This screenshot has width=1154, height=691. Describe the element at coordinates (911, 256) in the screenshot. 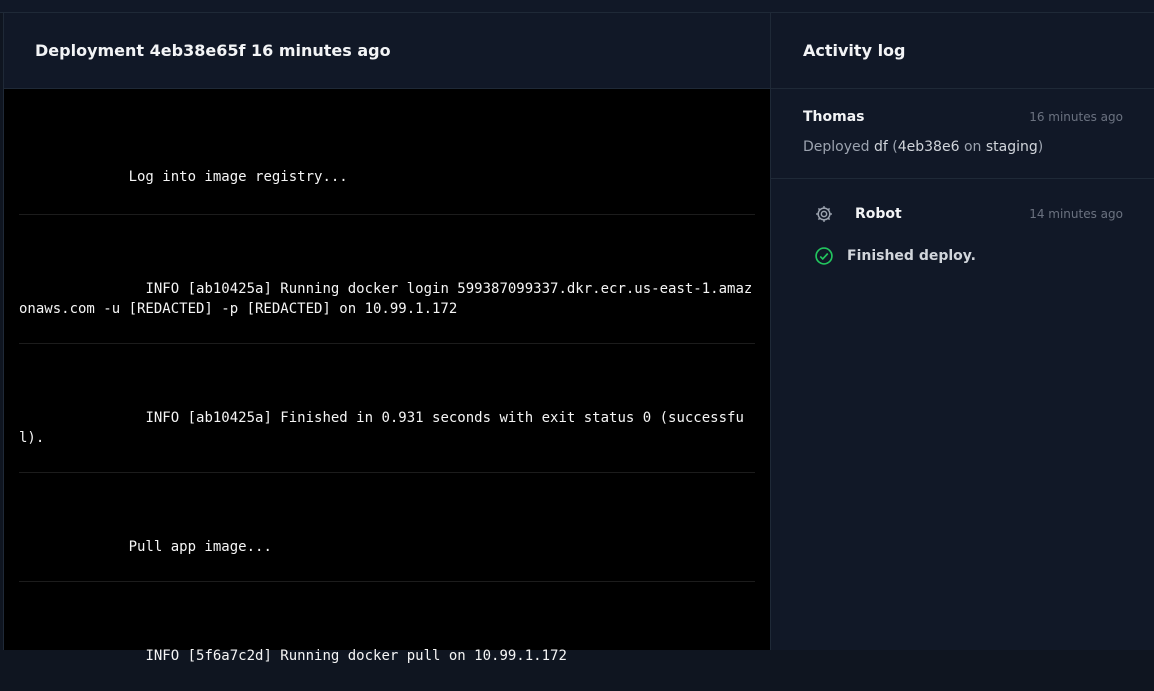

I see `status-text: Finished deploy.` at that location.